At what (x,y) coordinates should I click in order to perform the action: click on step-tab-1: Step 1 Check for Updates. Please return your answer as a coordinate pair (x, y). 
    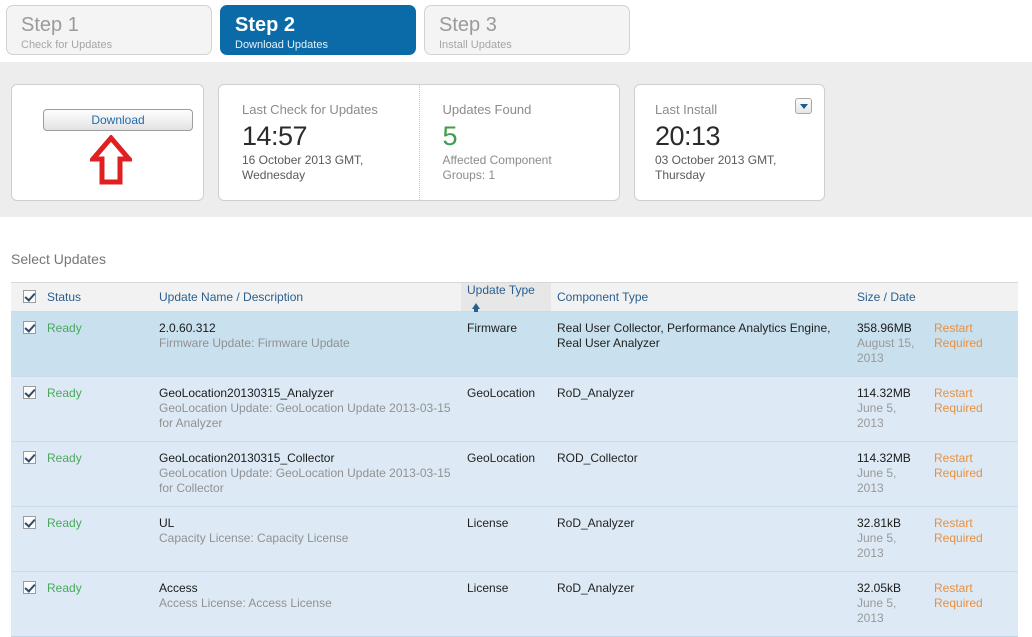
    Looking at the image, I should click on (109, 30).